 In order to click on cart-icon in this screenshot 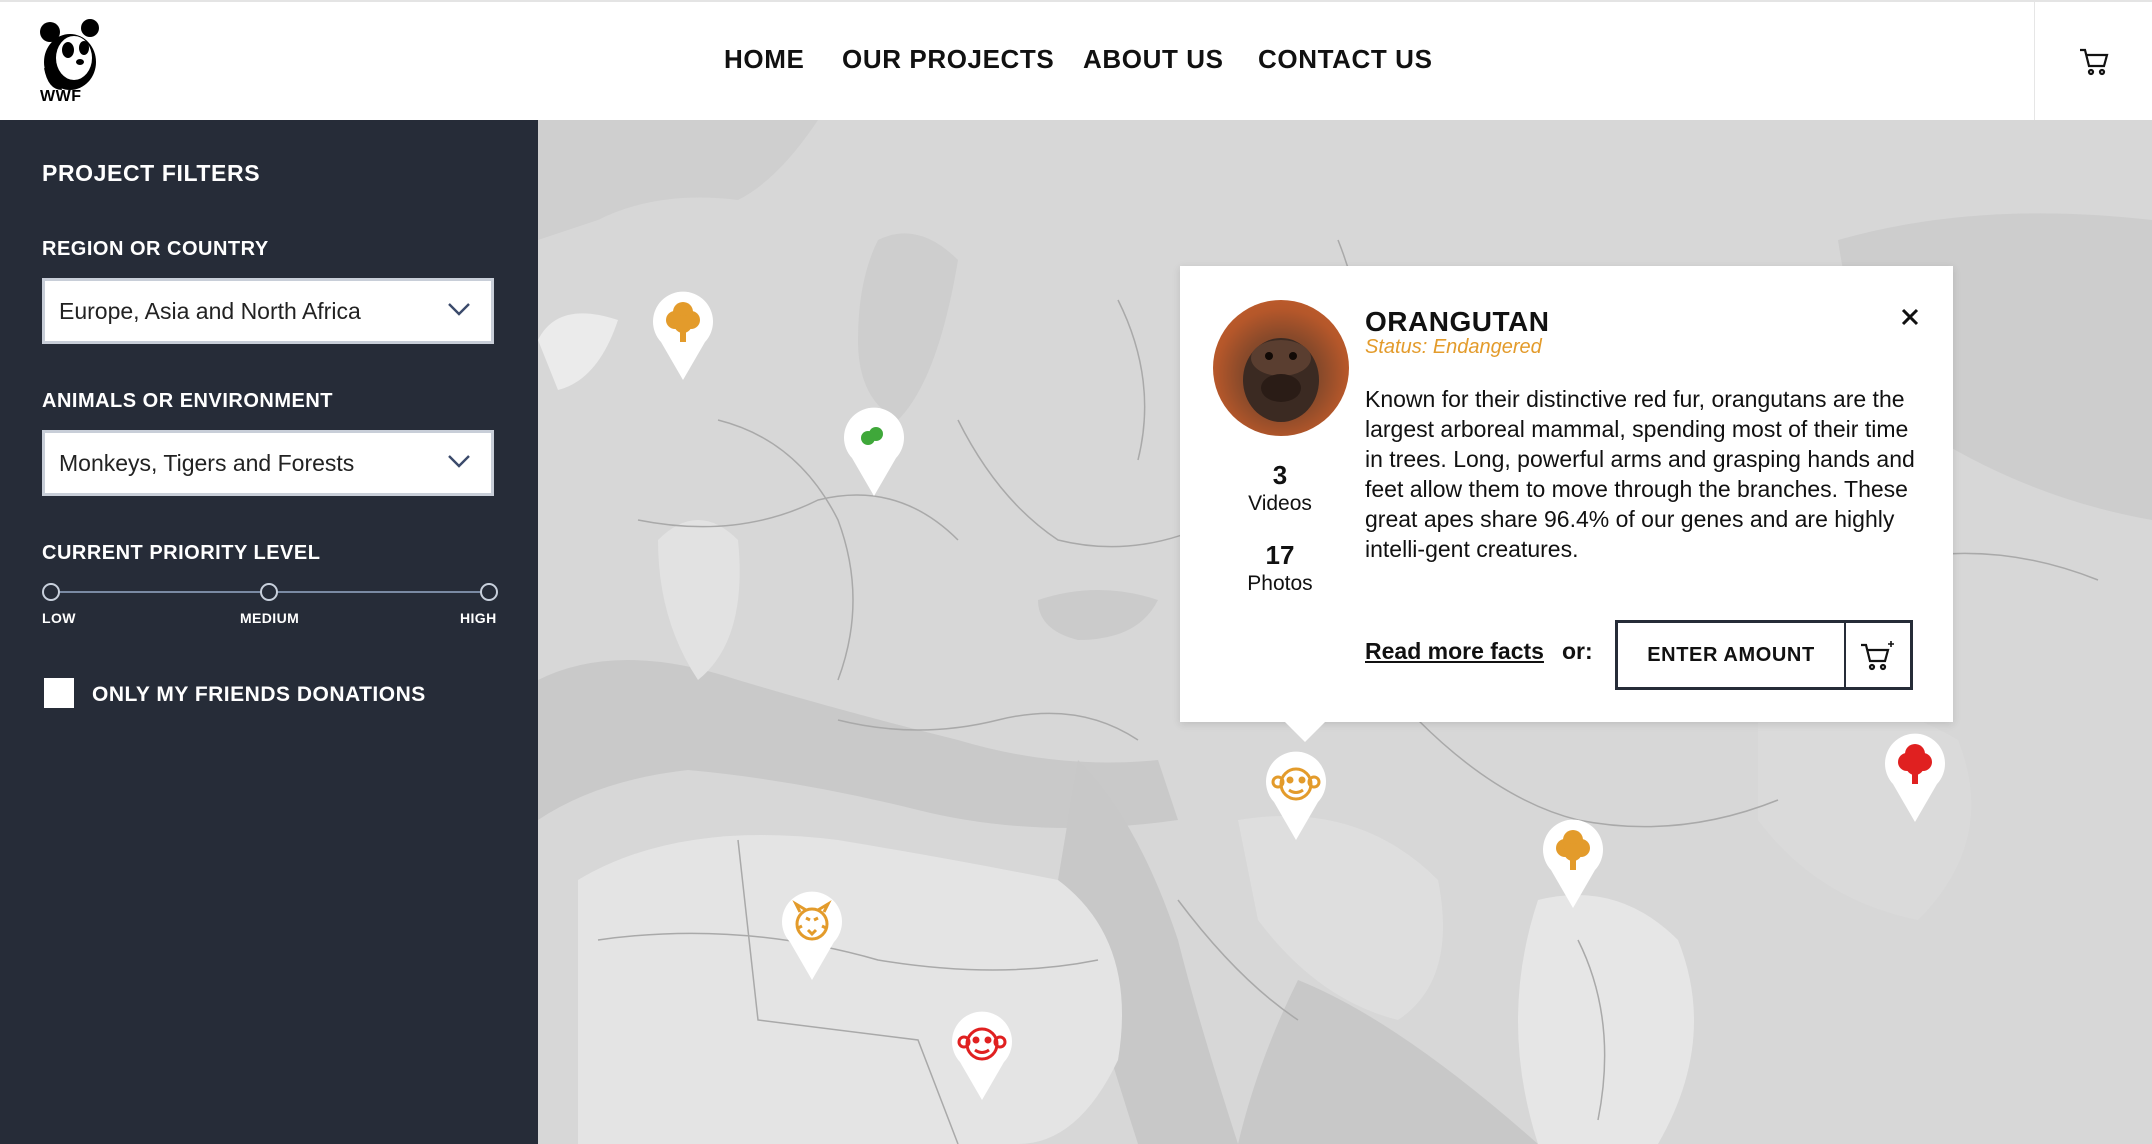, I will do `click(2093, 62)`.